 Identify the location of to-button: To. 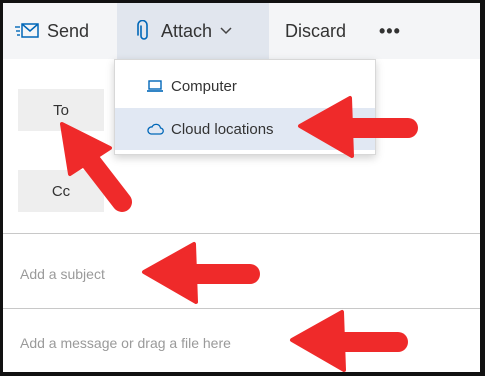
(61, 110).